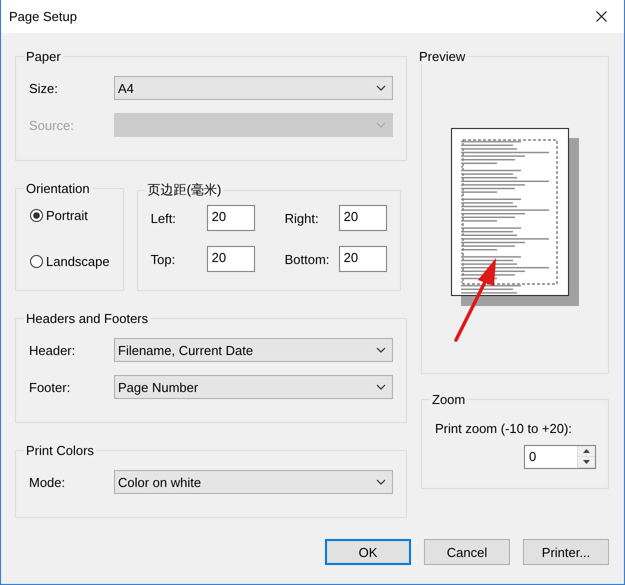 The width and height of the screenshot is (625, 585). Describe the element at coordinates (253, 88) in the screenshot. I see `dropdown: A4` at that location.